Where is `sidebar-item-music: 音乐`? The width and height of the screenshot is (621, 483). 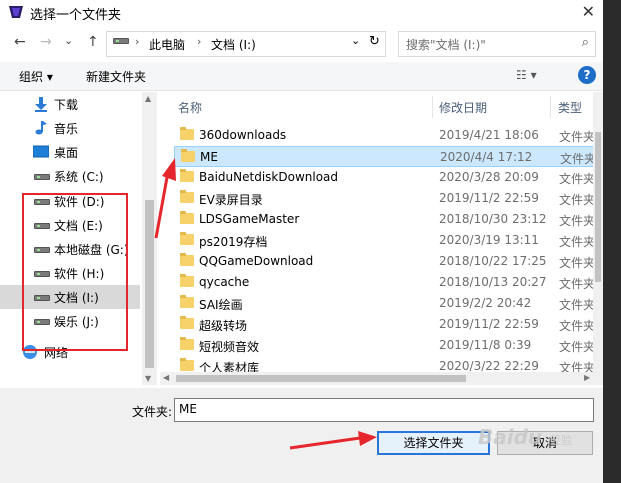
sidebar-item-music: 音乐 is located at coordinates (70, 128).